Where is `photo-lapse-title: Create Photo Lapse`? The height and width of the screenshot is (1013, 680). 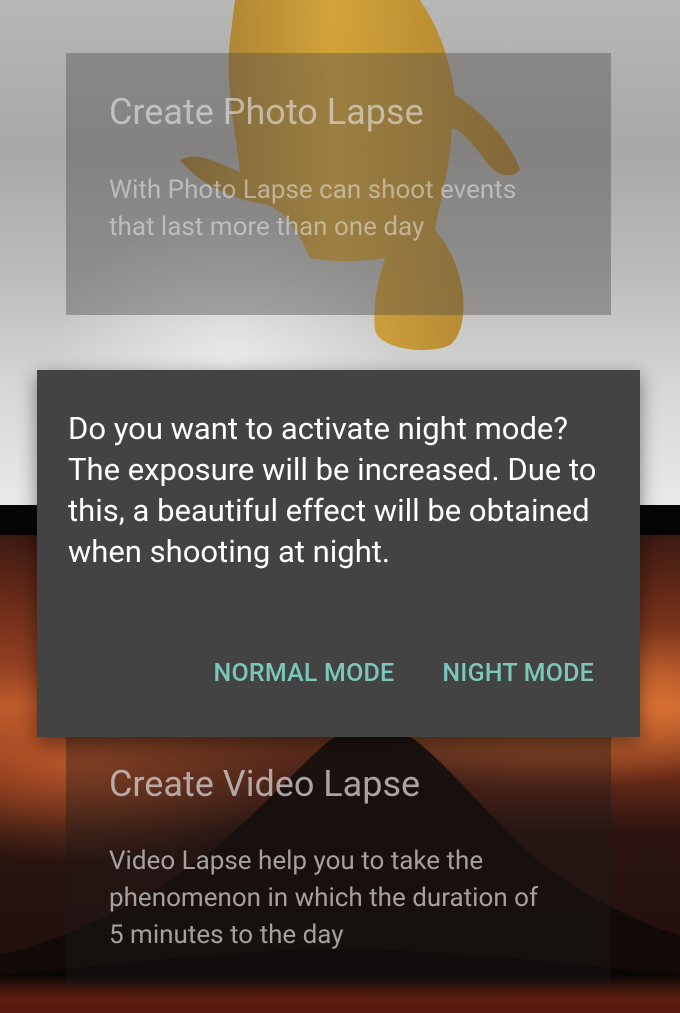
photo-lapse-title: Create Photo Lapse is located at coordinates (266, 112).